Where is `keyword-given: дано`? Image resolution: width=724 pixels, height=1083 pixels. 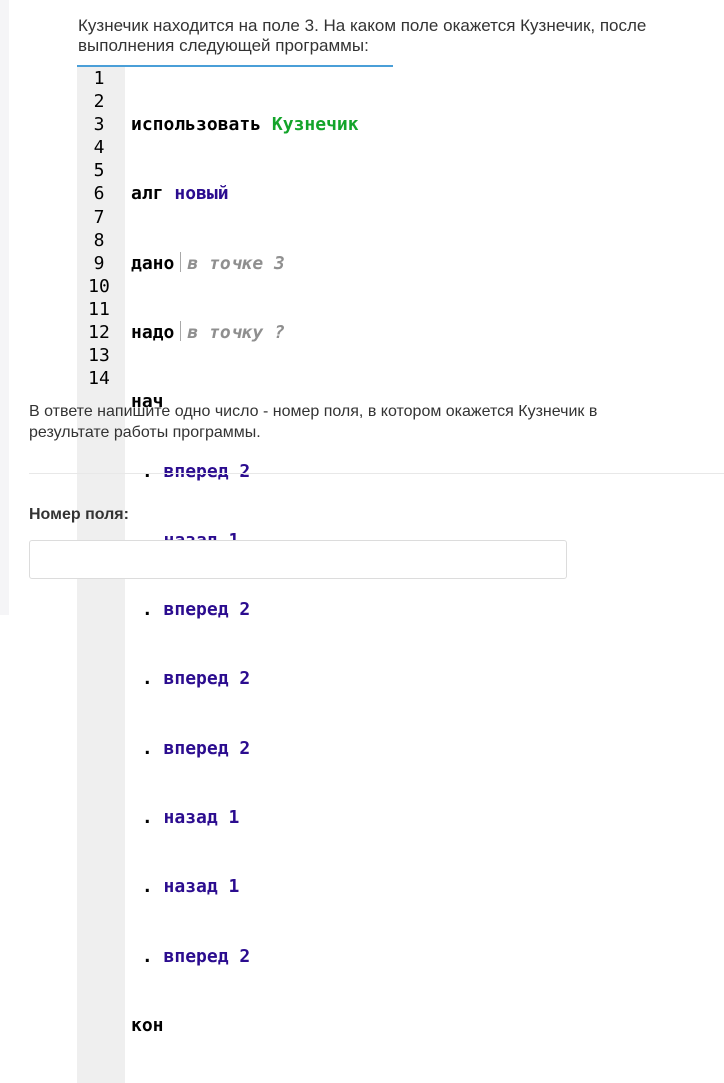
keyword-given: дано is located at coordinates (153, 263).